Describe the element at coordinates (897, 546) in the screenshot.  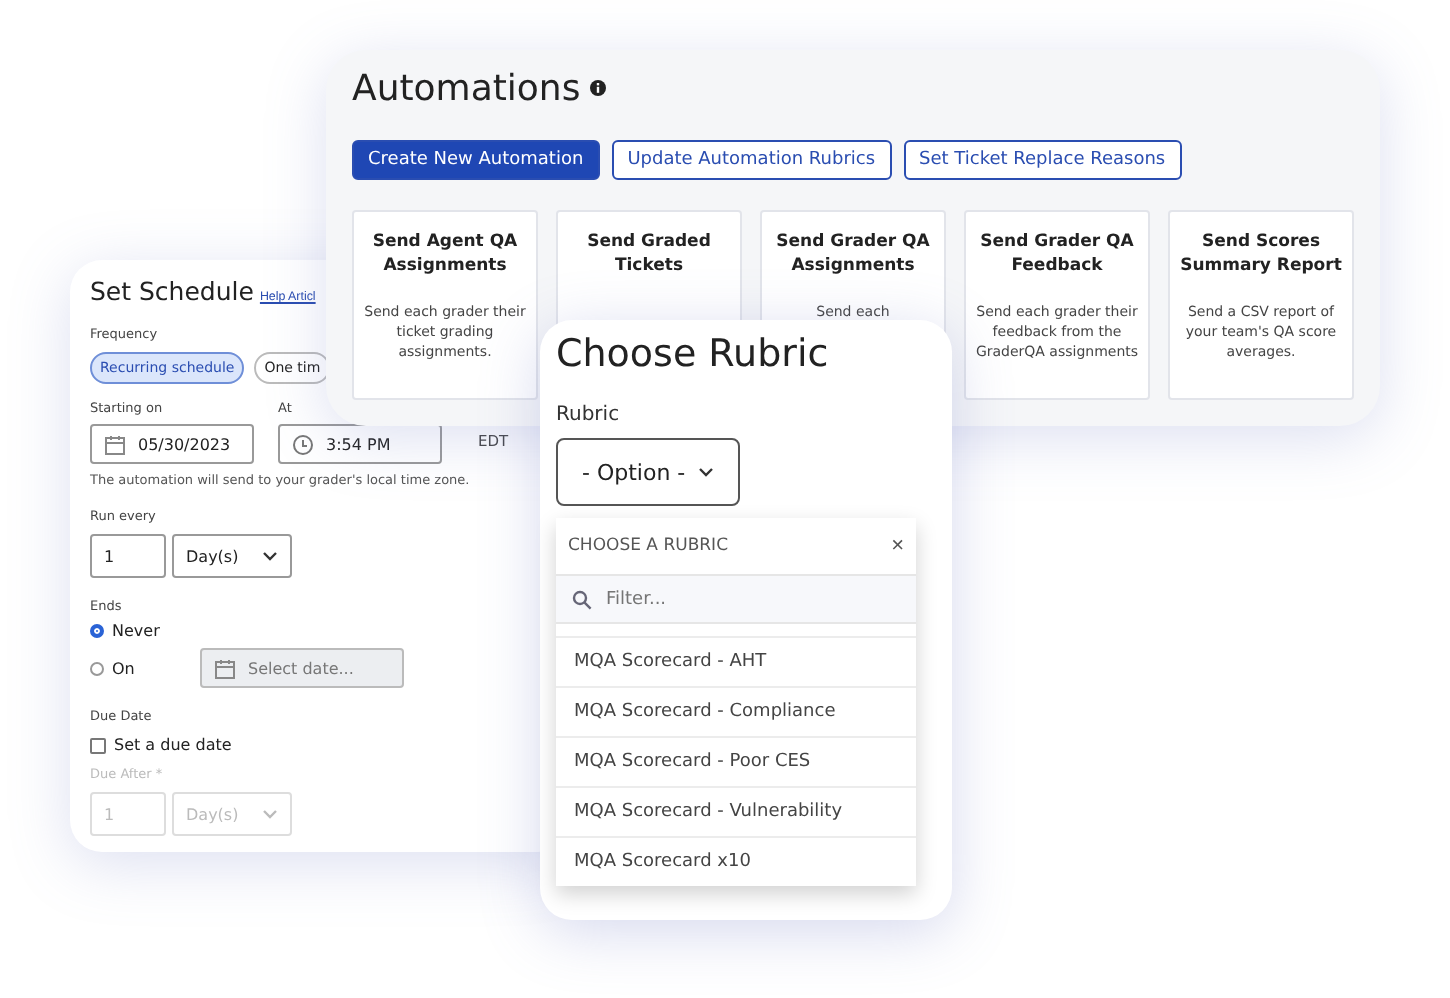
I see `close-button: ×` at that location.